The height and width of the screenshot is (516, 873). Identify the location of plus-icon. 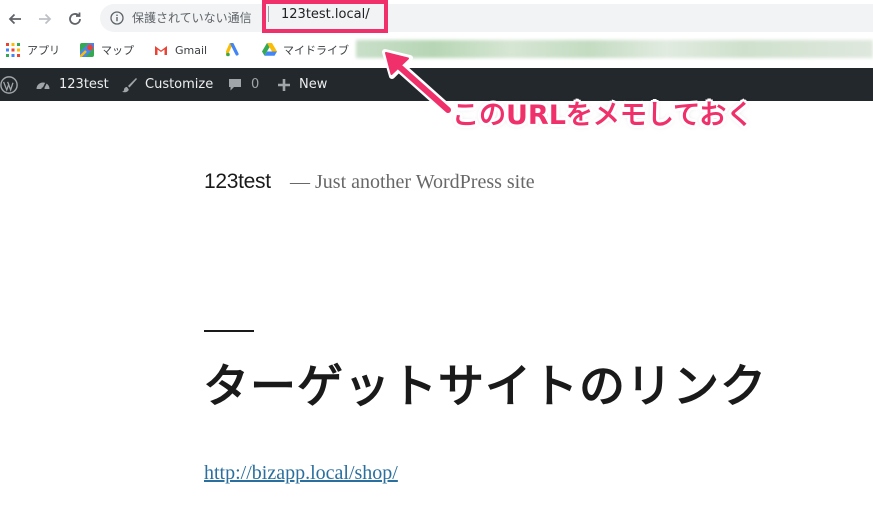
(284, 84).